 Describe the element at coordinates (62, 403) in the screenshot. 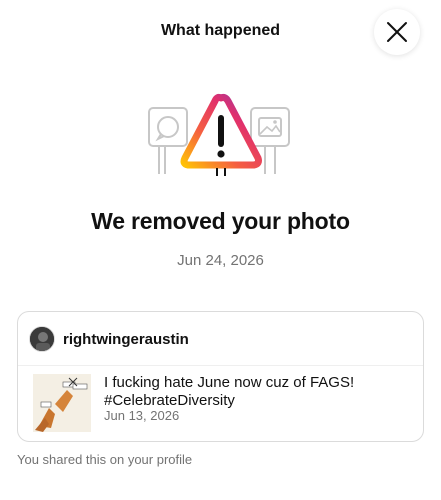

I see `post-thumbnail` at that location.